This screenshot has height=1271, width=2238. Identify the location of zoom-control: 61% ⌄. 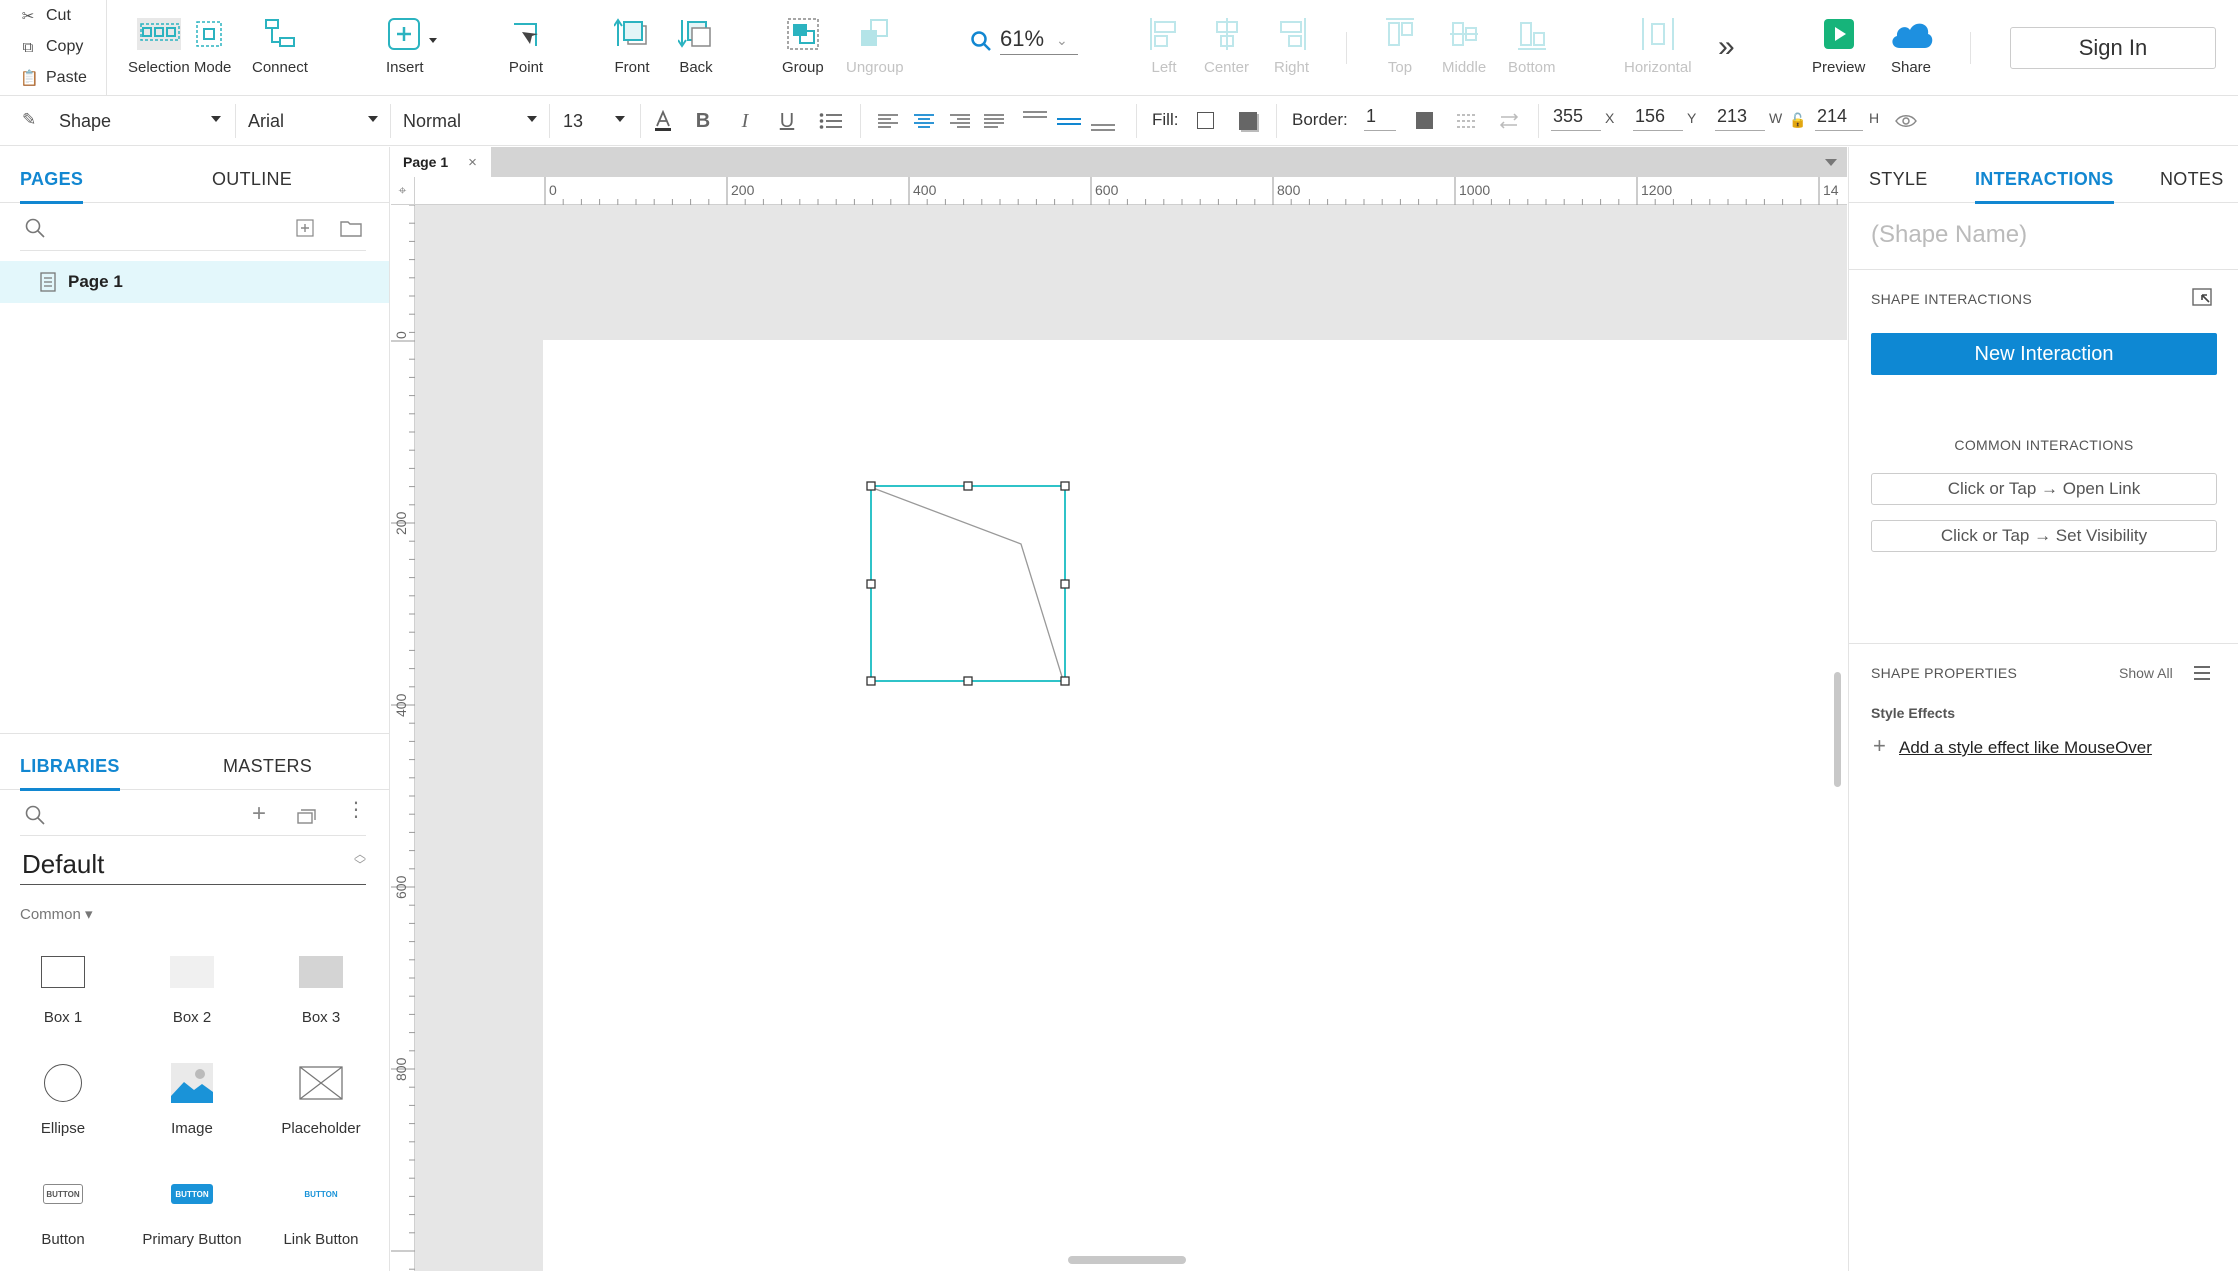
(1024, 40).